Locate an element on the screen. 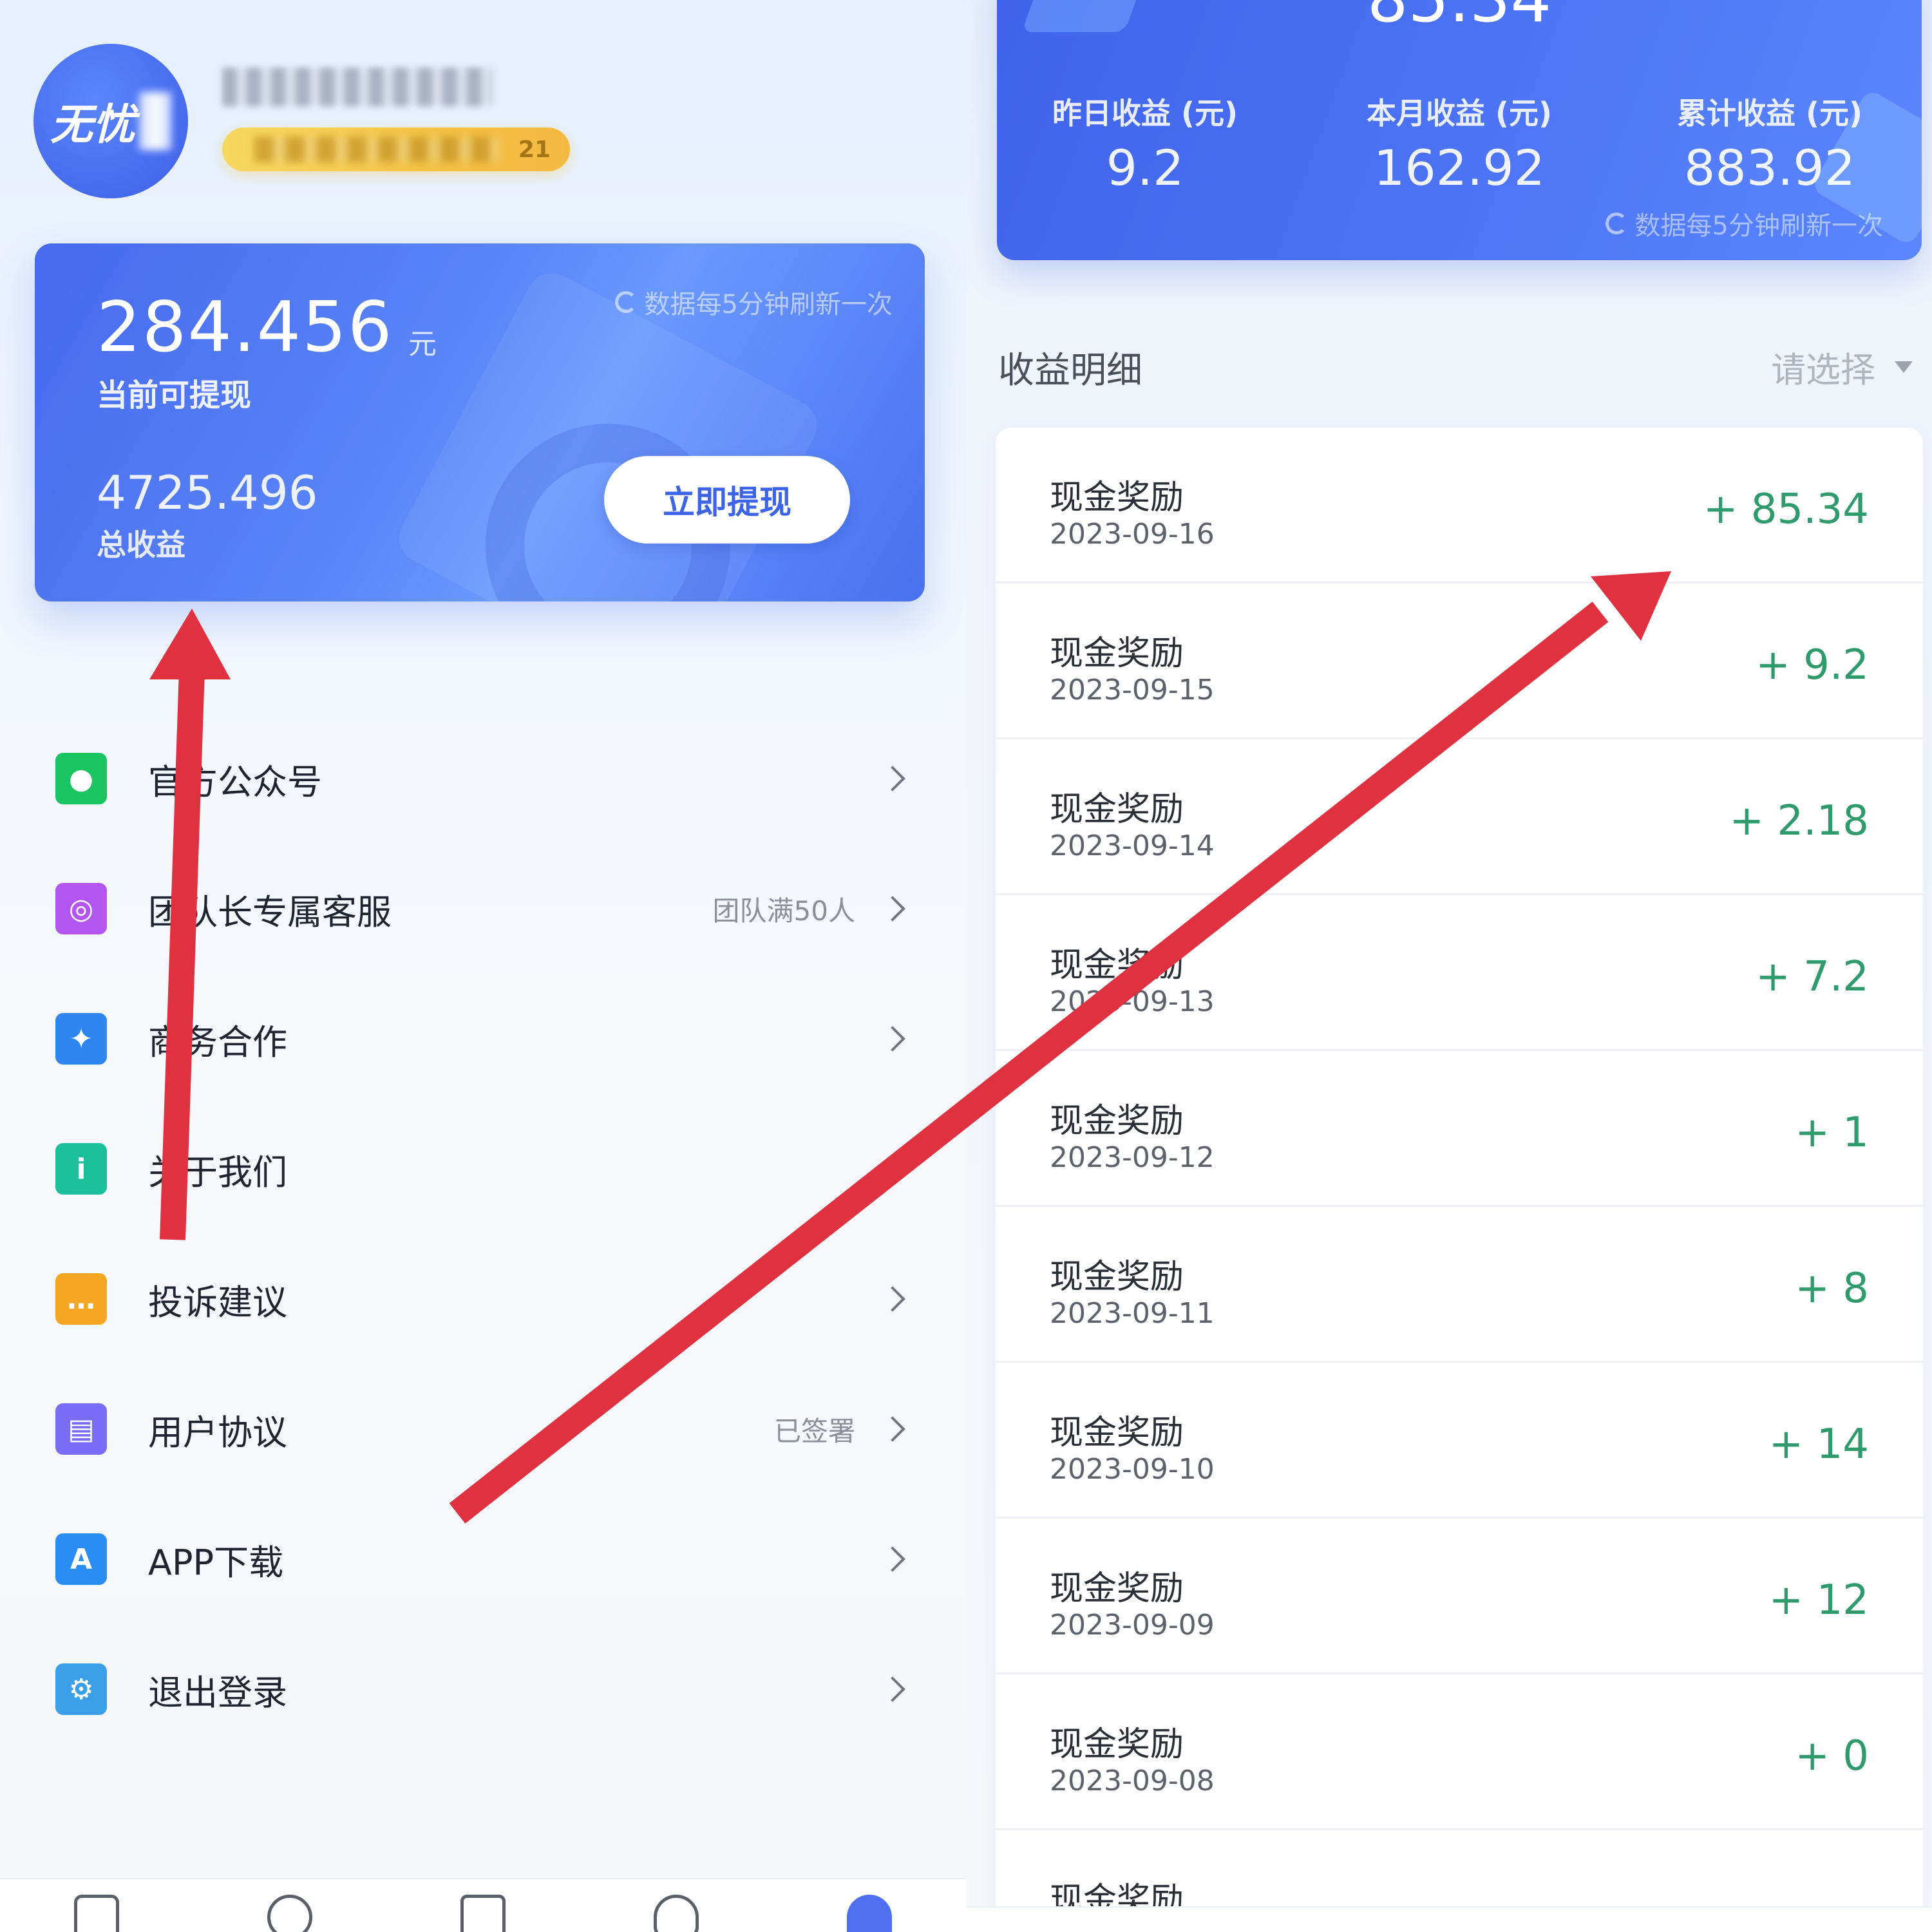  profile-icon is located at coordinates (870, 1913).